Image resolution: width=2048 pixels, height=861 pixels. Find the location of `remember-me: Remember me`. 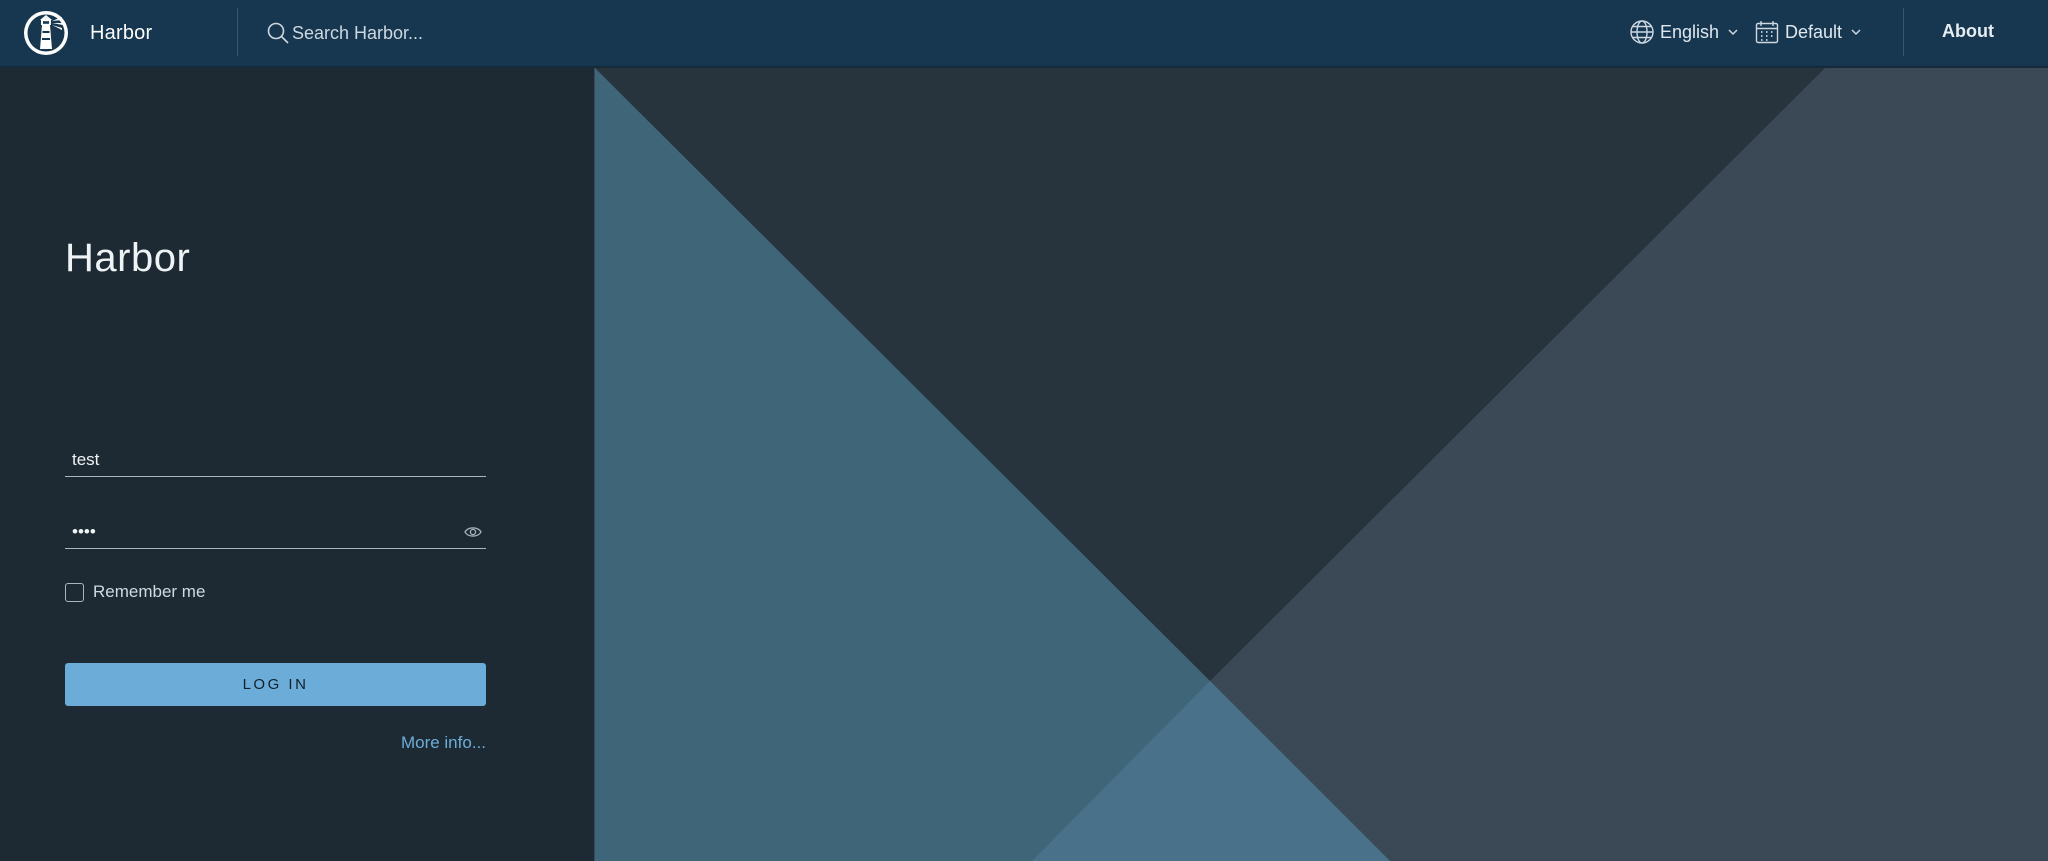

remember-me: Remember me is located at coordinates (135, 592).